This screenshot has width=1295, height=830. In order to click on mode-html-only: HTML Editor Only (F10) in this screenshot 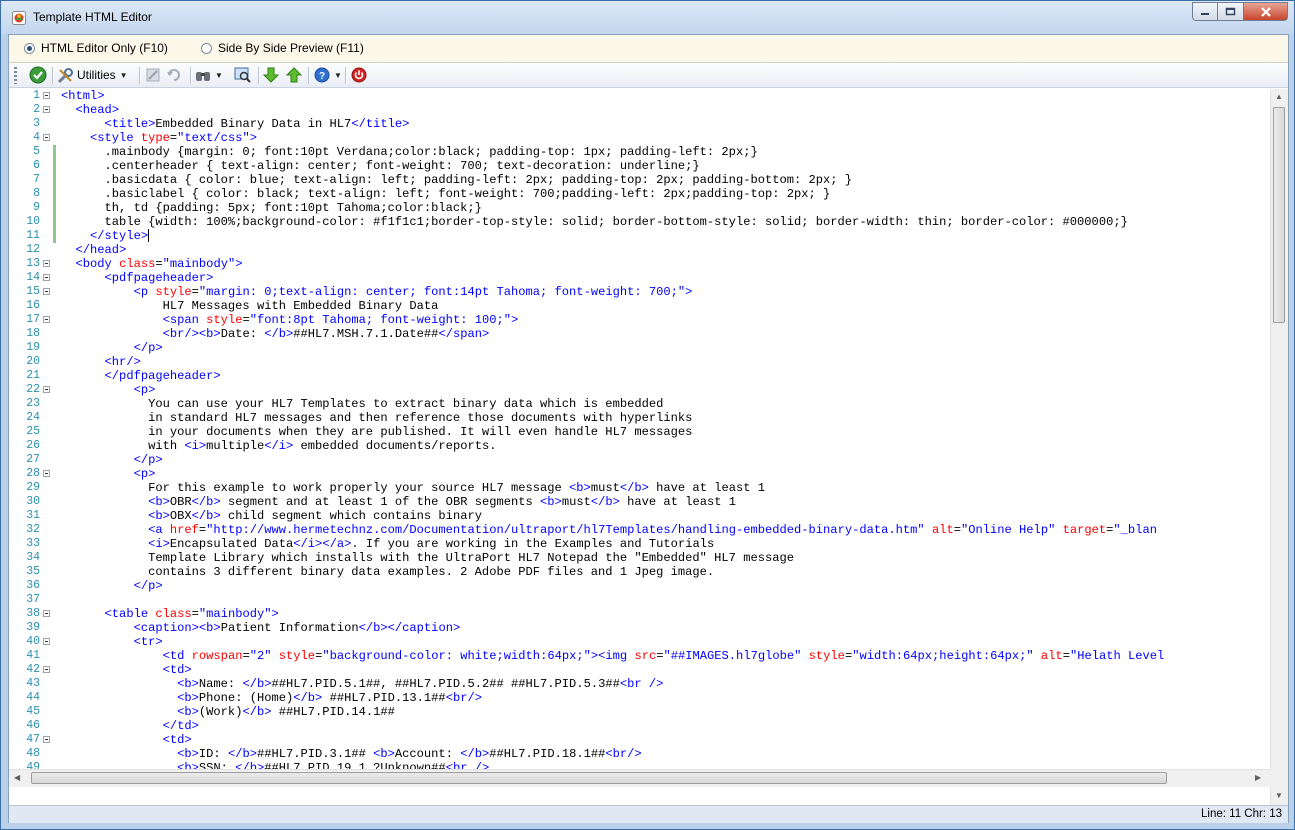, I will do `click(96, 48)`.